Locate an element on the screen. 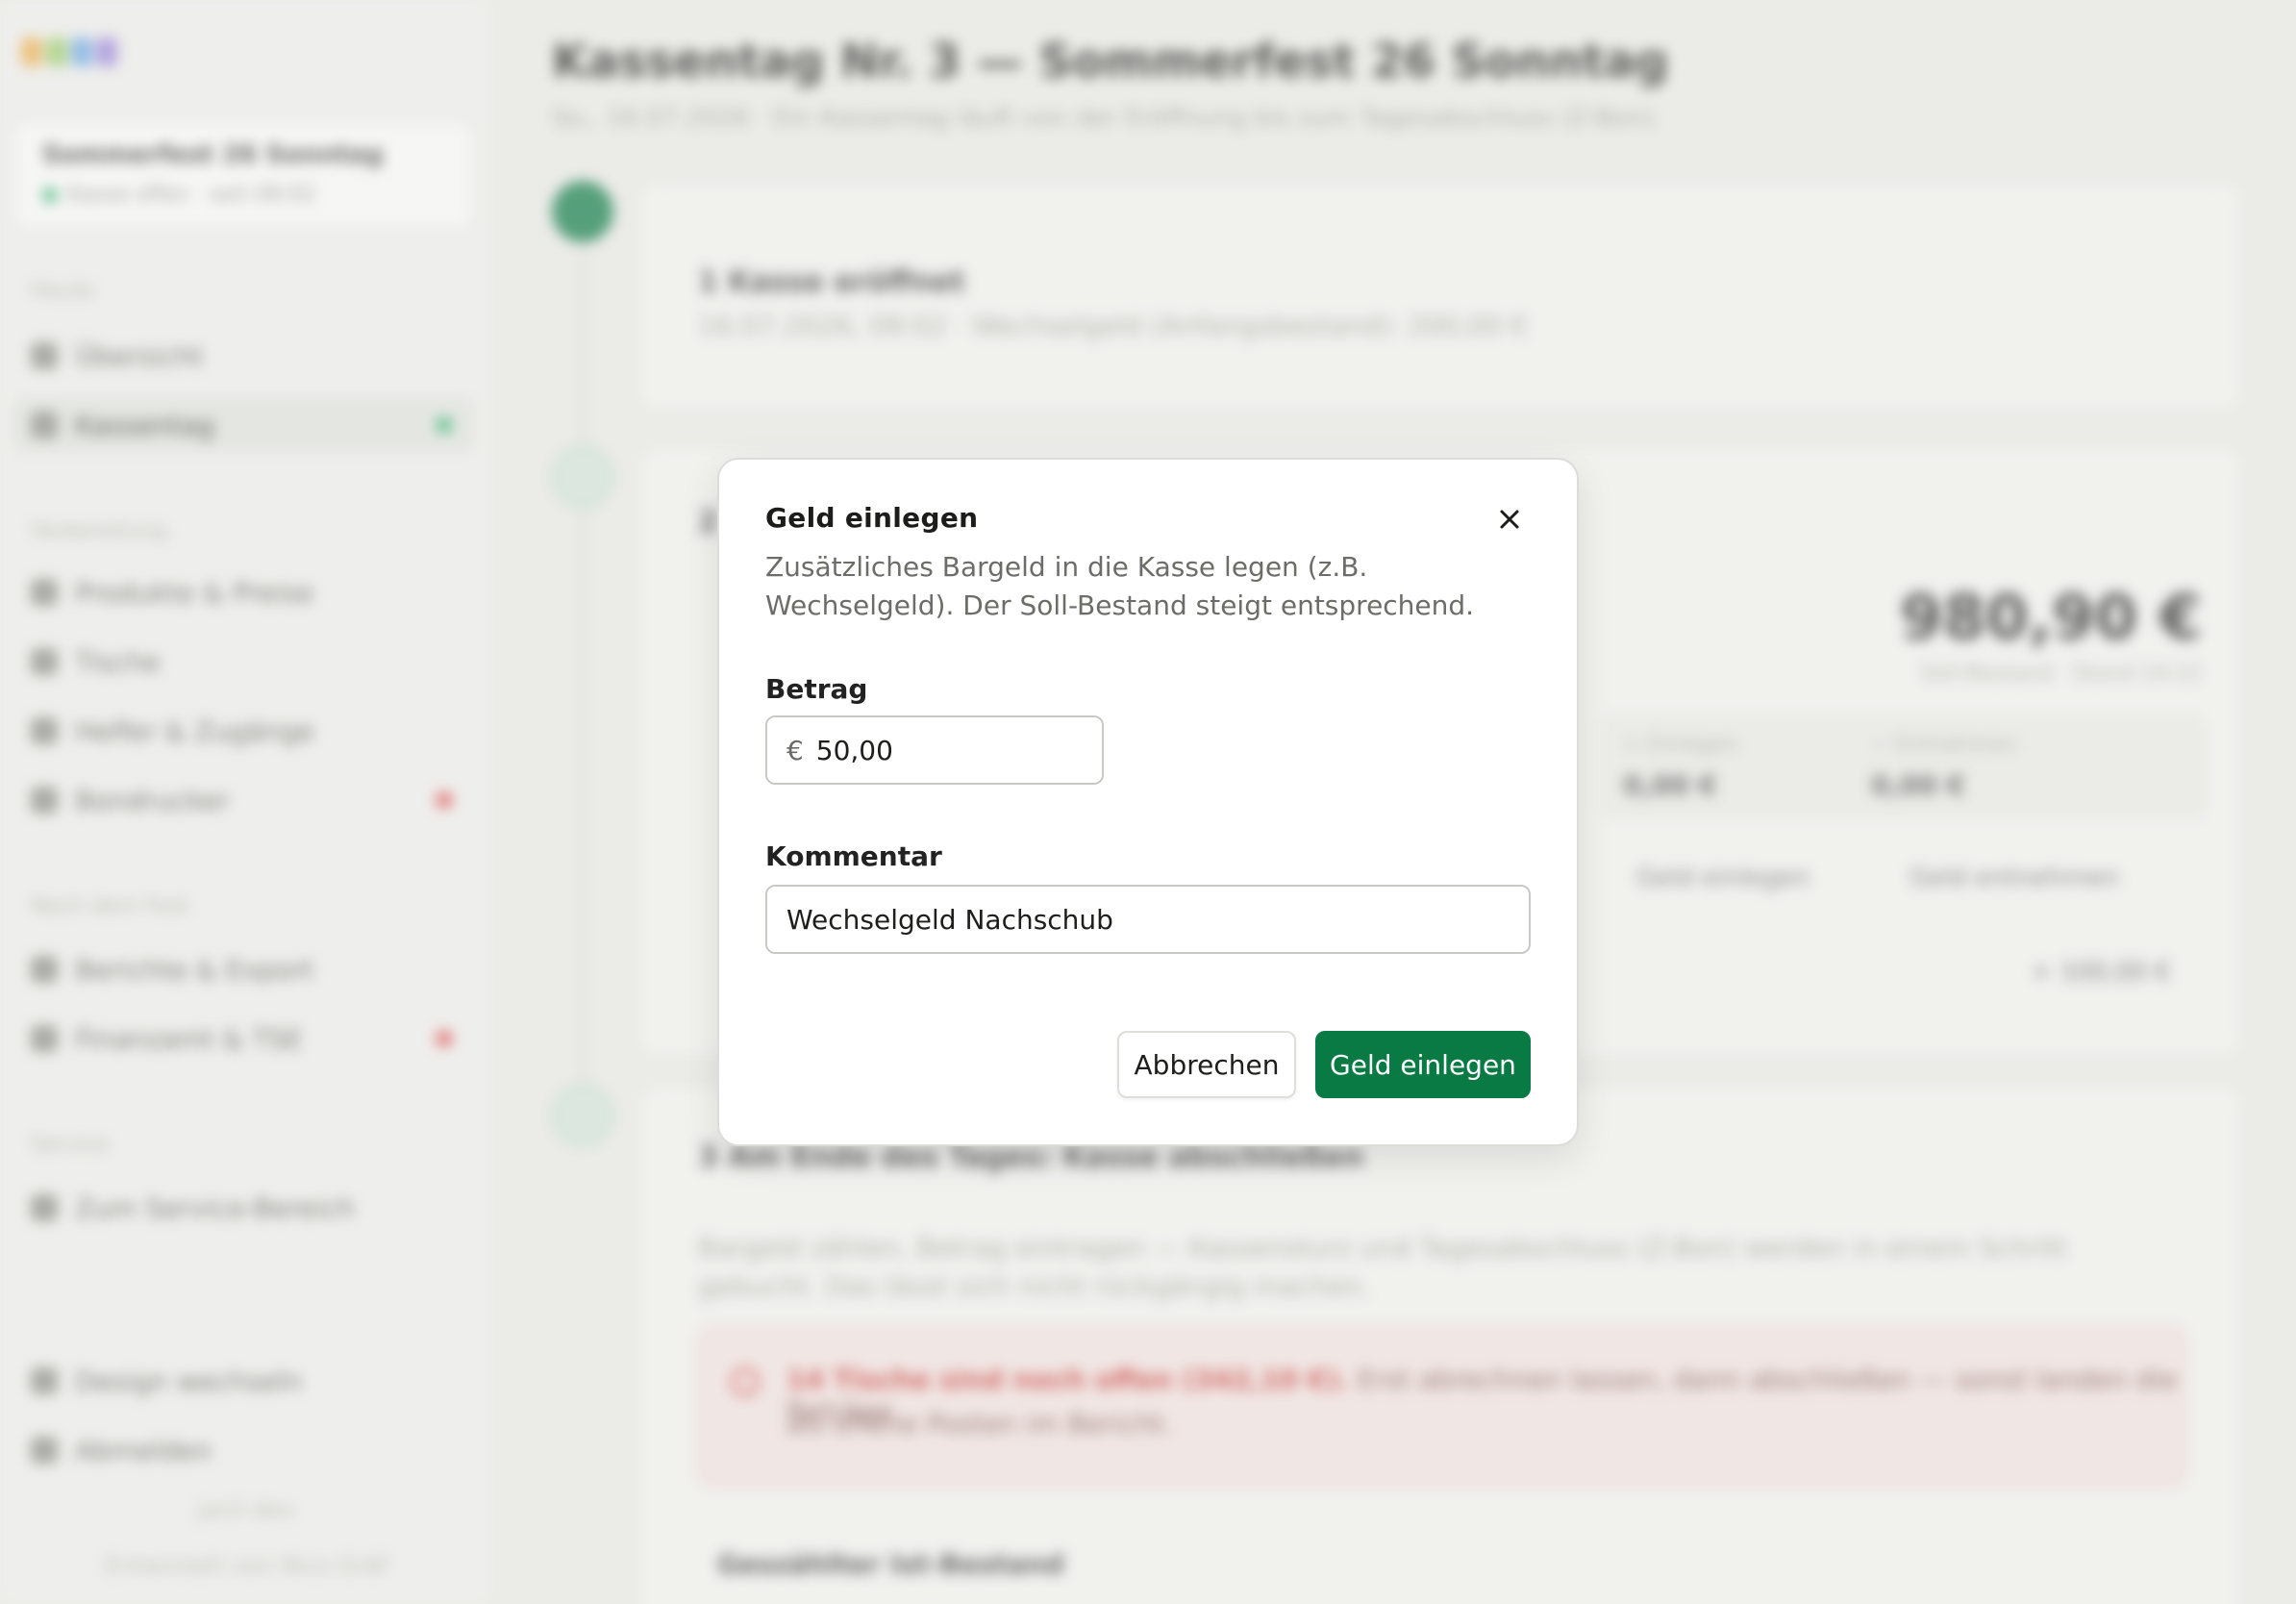 Image resolution: width=2296 pixels, height=1604 pixels. comment-field is located at coordinates (1148, 919).